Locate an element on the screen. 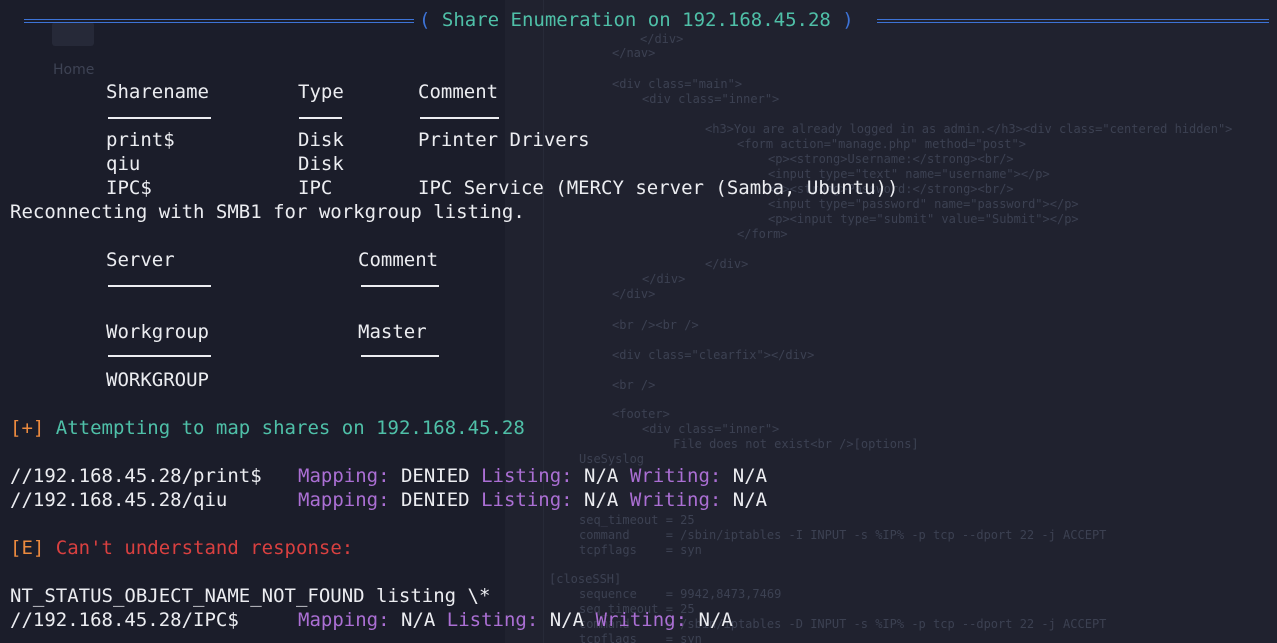  mapping-path: //192.168.45.28/qiu is located at coordinates (119, 500).